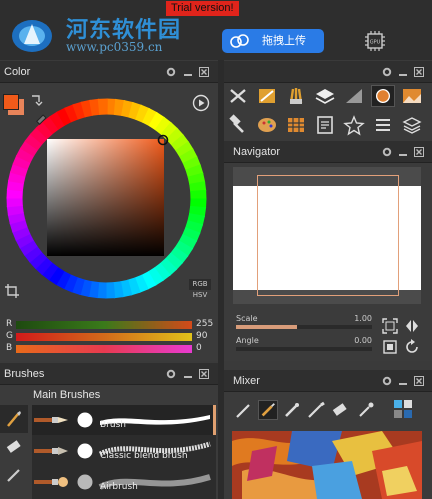 This screenshot has width=432, height=499. What do you see at coordinates (51, 420) in the screenshot?
I see `brush-tool-icon` at bounding box center [51, 420].